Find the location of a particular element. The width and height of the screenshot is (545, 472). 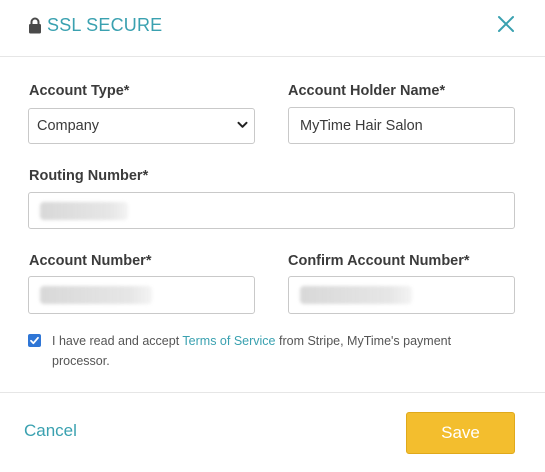

close-icon is located at coordinates (506, 24).